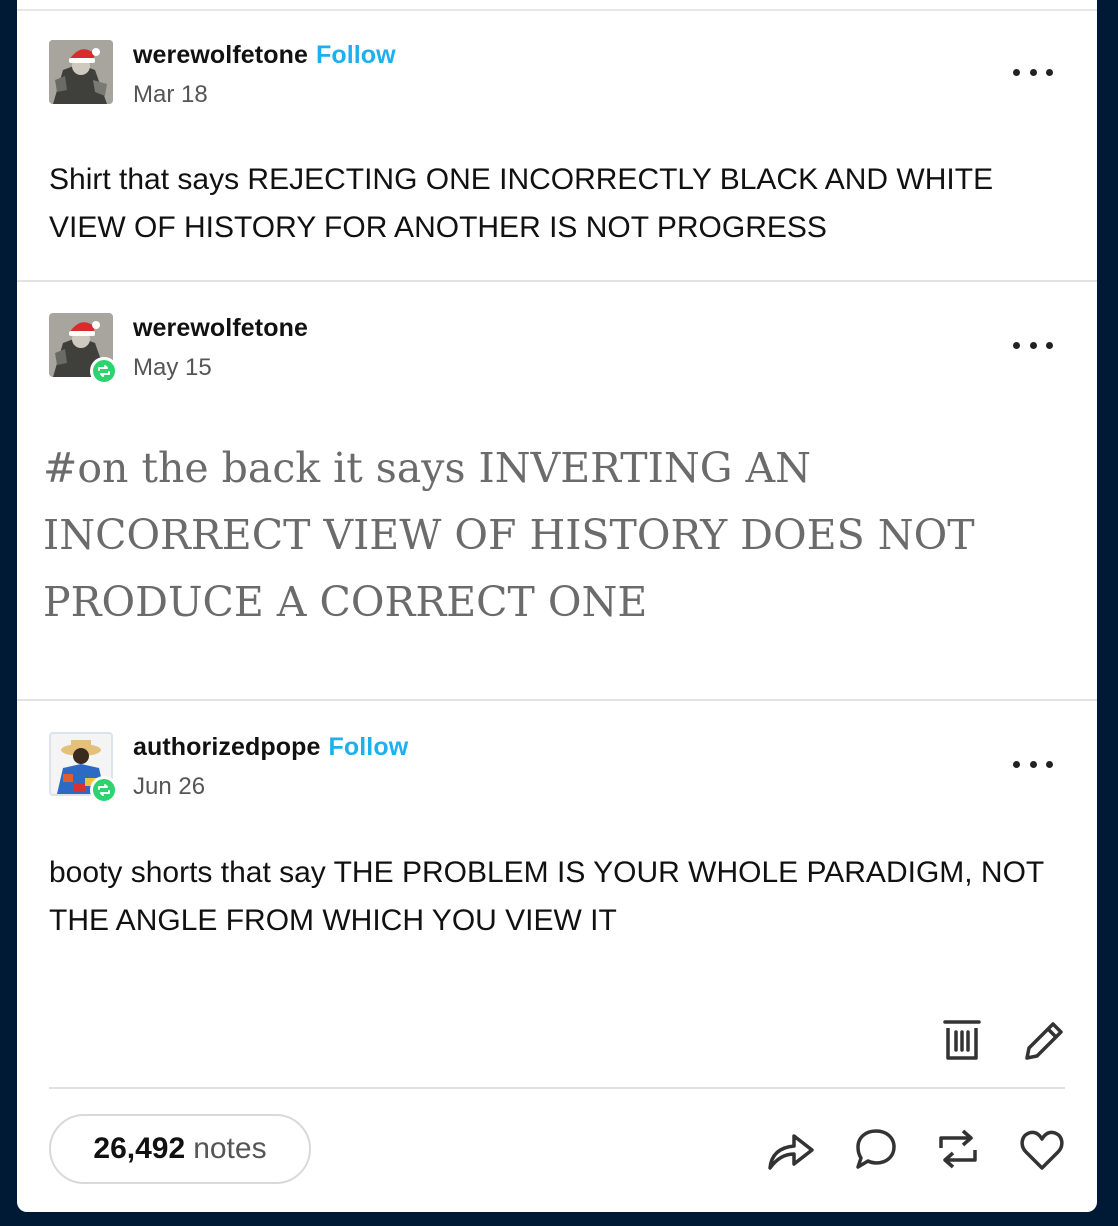 The width and height of the screenshot is (1118, 1226). What do you see at coordinates (169, 787) in the screenshot?
I see `post-date: Jun 26` at bounding box center [169, 787].